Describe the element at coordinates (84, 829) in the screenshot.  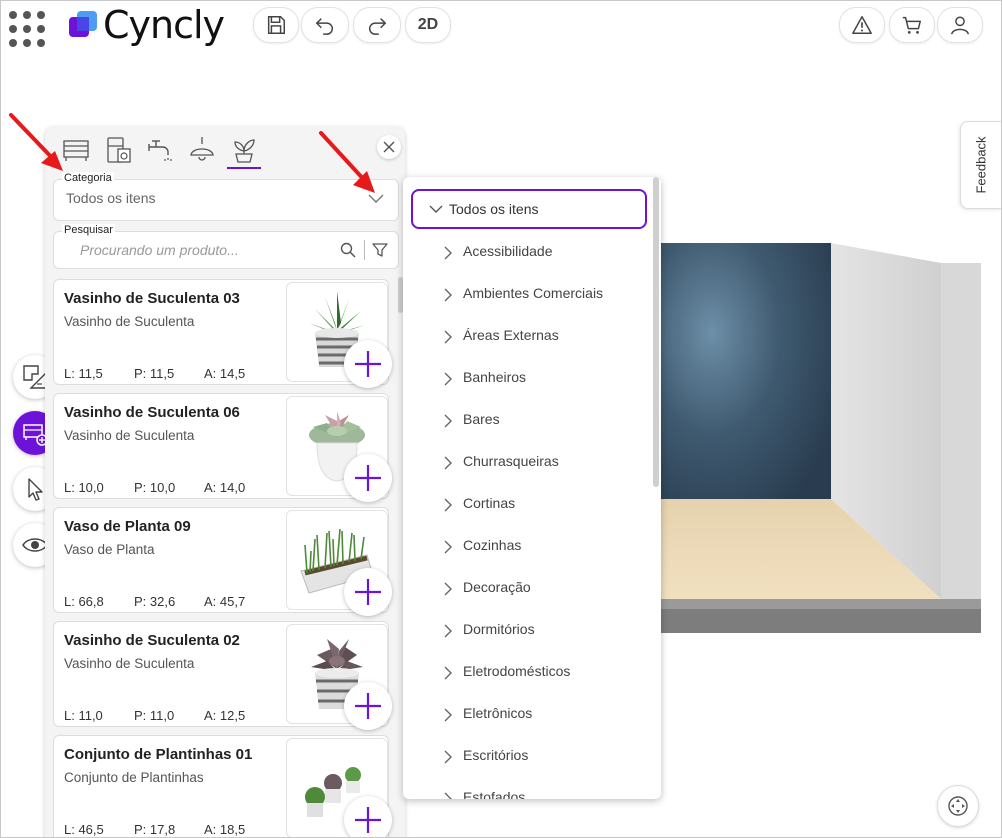
I see `product-width: L: 46,5` at that location.